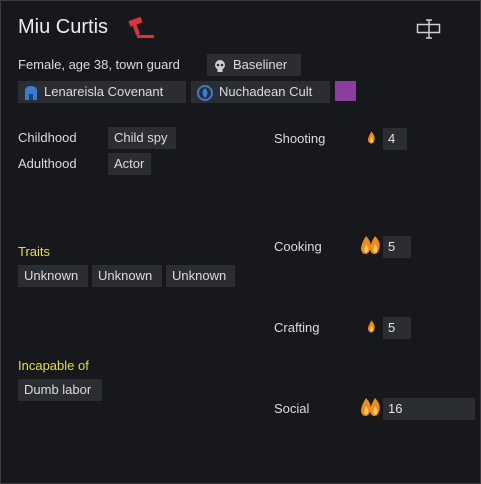  I want to click on skill-name: Crafting, so click(297, 327).